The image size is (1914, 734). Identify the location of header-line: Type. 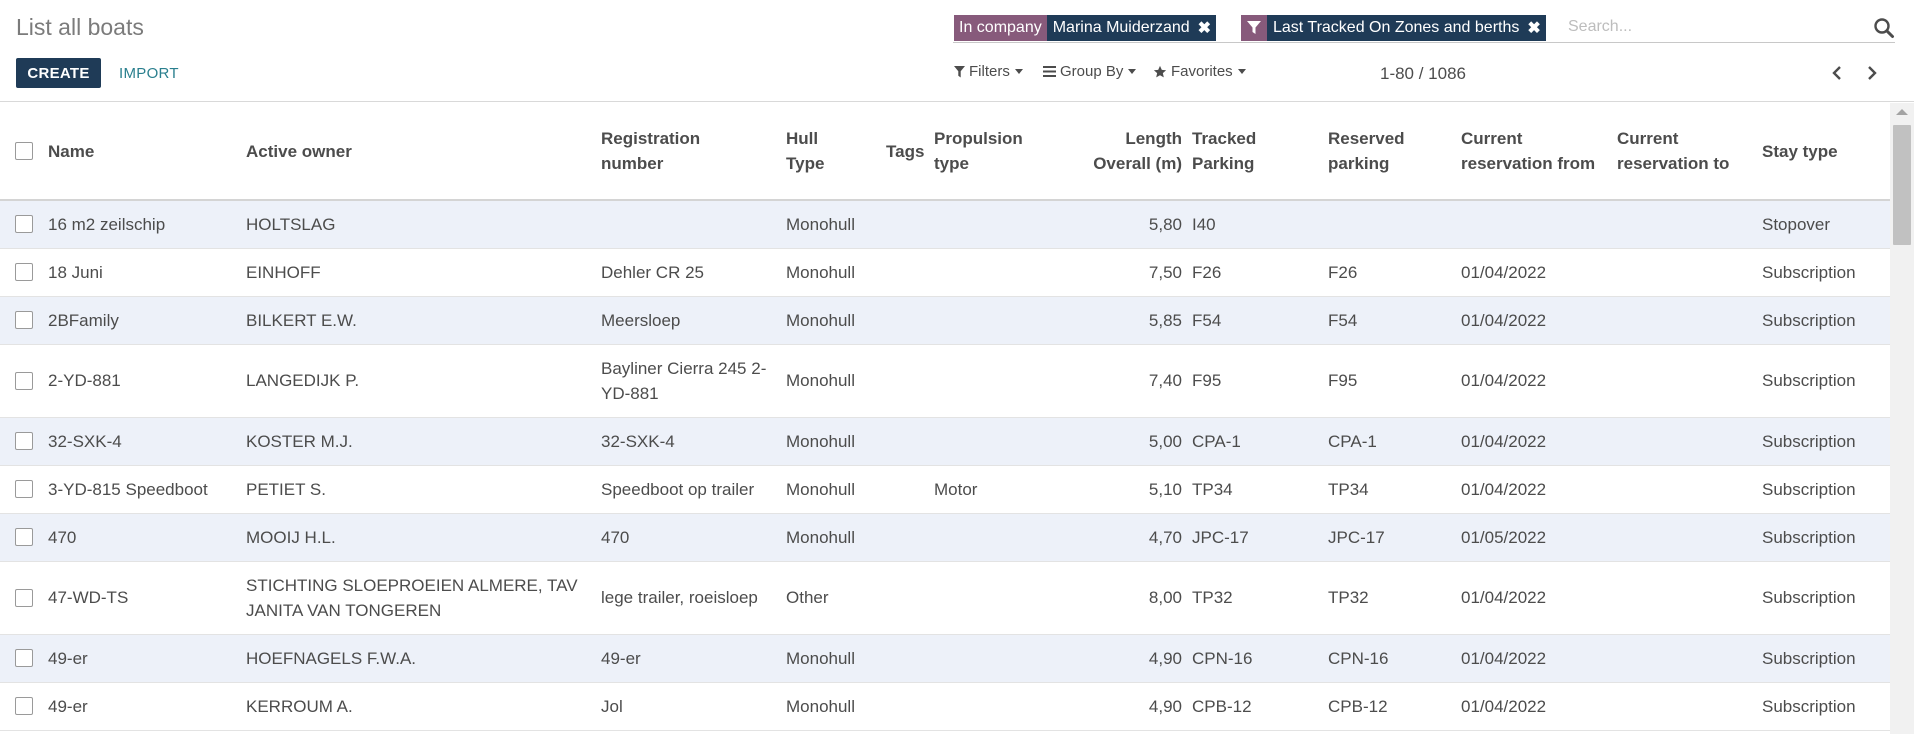
(805, 163).